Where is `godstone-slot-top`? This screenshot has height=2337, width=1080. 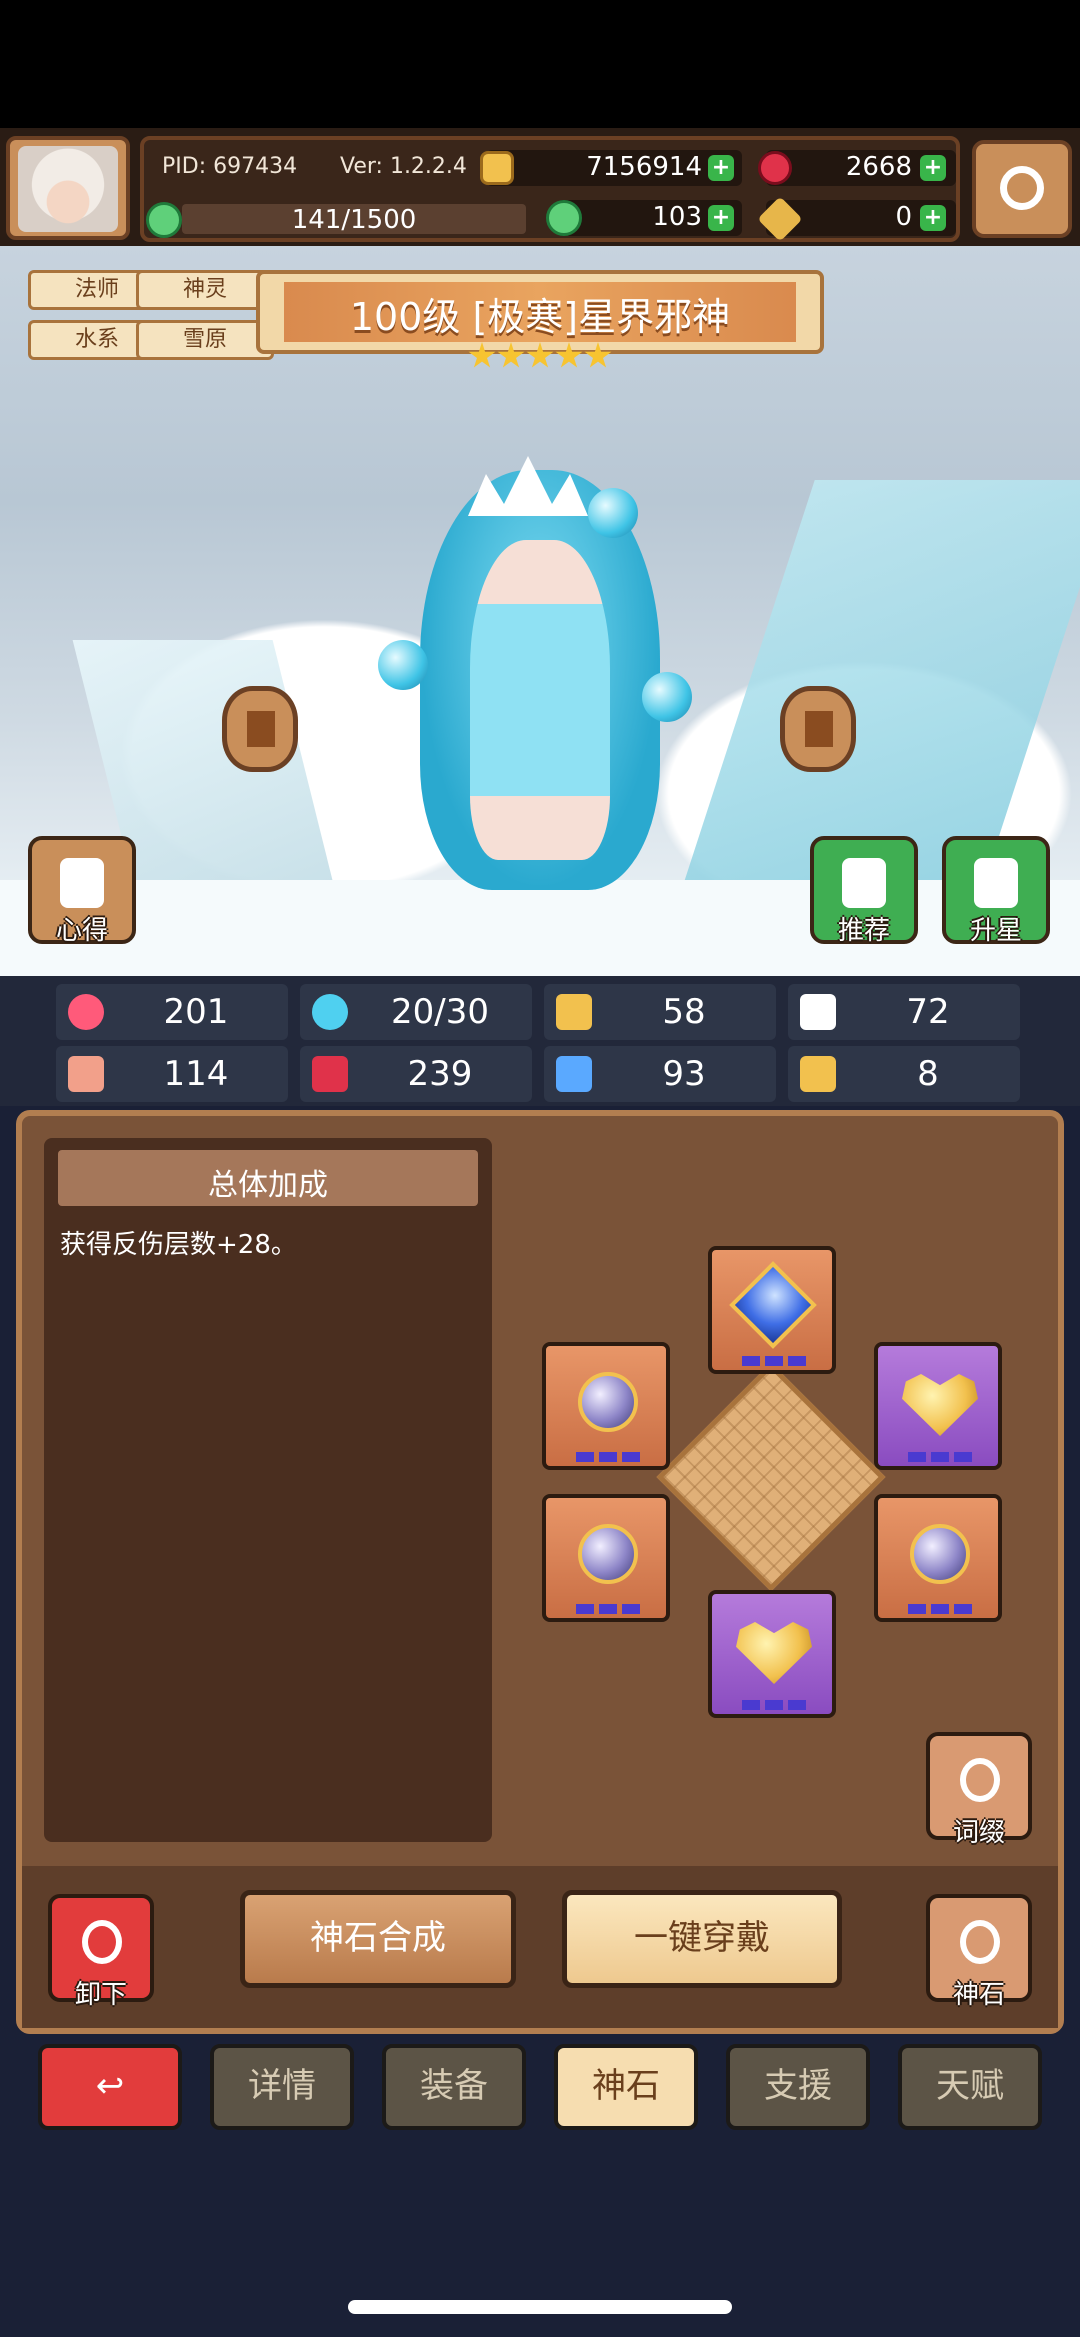
godstone-slot-top is located at coordinates (772, 1310).